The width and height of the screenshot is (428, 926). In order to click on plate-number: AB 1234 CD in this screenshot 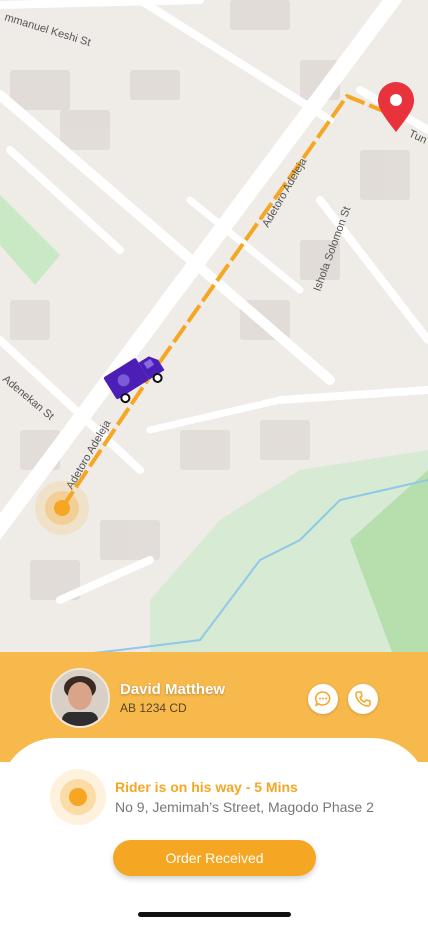, I will do `click(153, 708)`.